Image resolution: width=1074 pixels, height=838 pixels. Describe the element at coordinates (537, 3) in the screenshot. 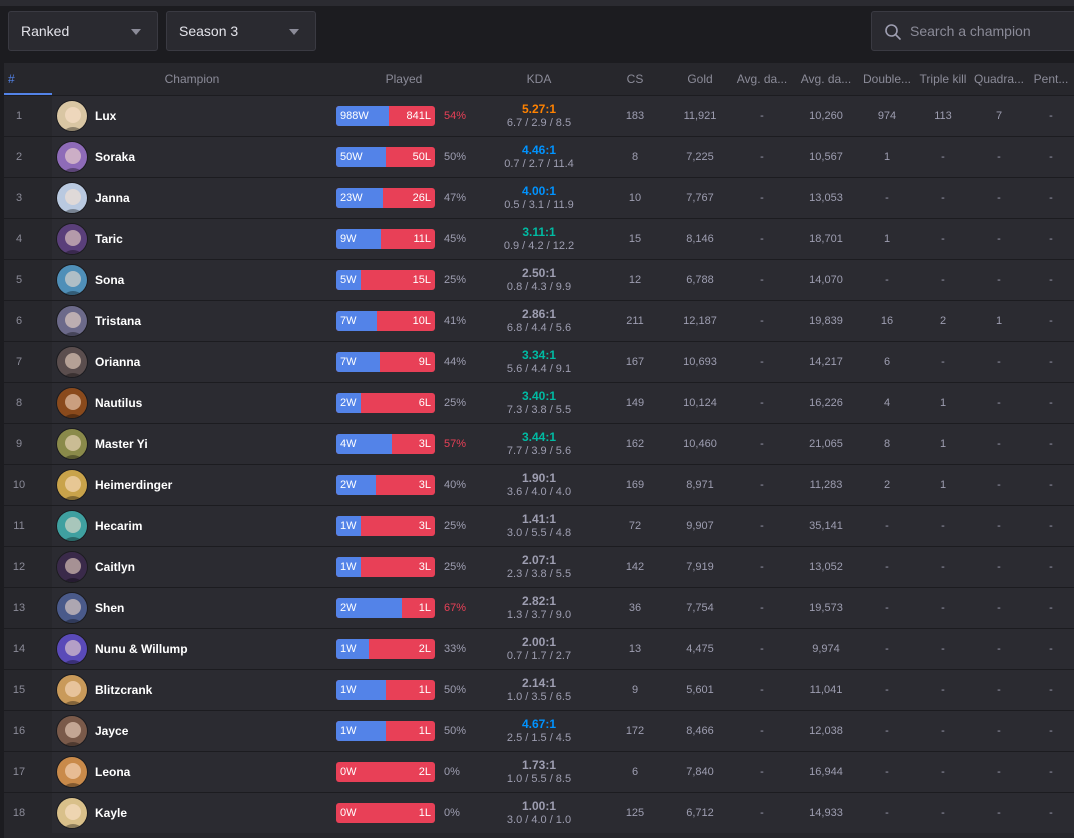

I see `top-divider` at that location.